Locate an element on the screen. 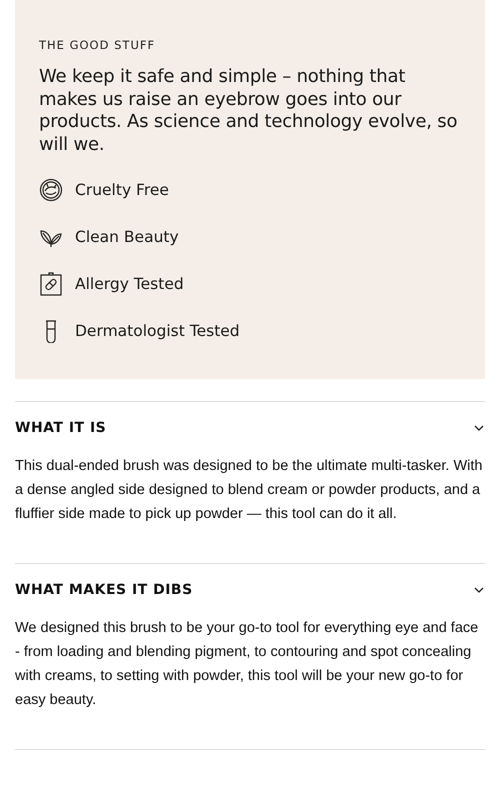 The height and width of the screenshot is (800, 500). accordion-body: We designed this brush to be your go-to tool for everything eye and face - from loading and blending pigment, to contouring and spot concealing with creams, to setting with powder, this tool will be your new go-to for easy beauty. is located at coordinates (247, 664).